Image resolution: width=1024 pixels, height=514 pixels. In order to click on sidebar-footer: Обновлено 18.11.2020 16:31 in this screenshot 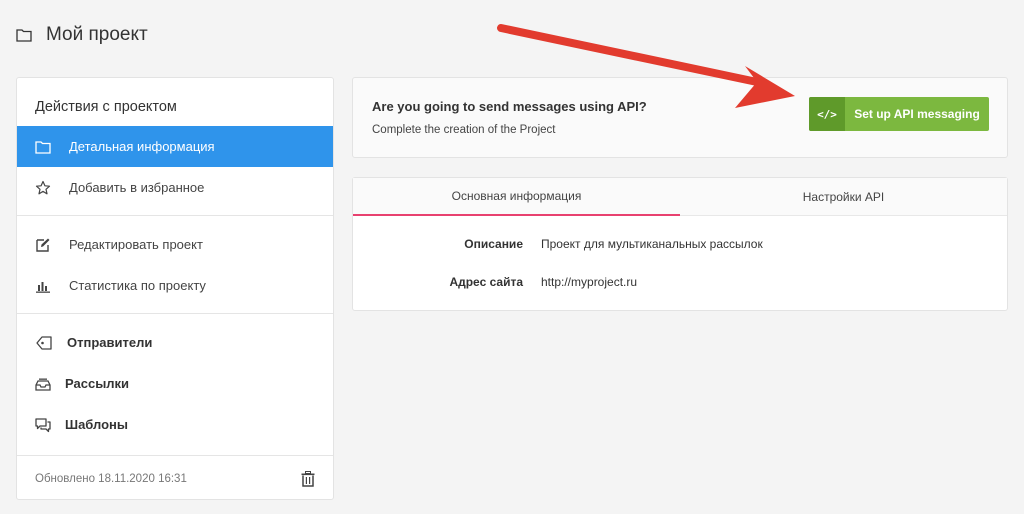, I will do `click(175, 479)`.